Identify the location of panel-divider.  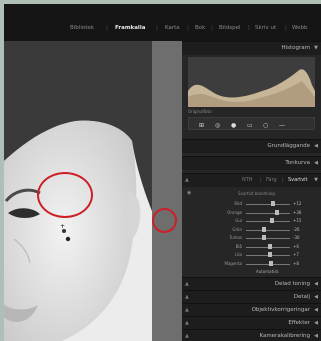
(167, 191).